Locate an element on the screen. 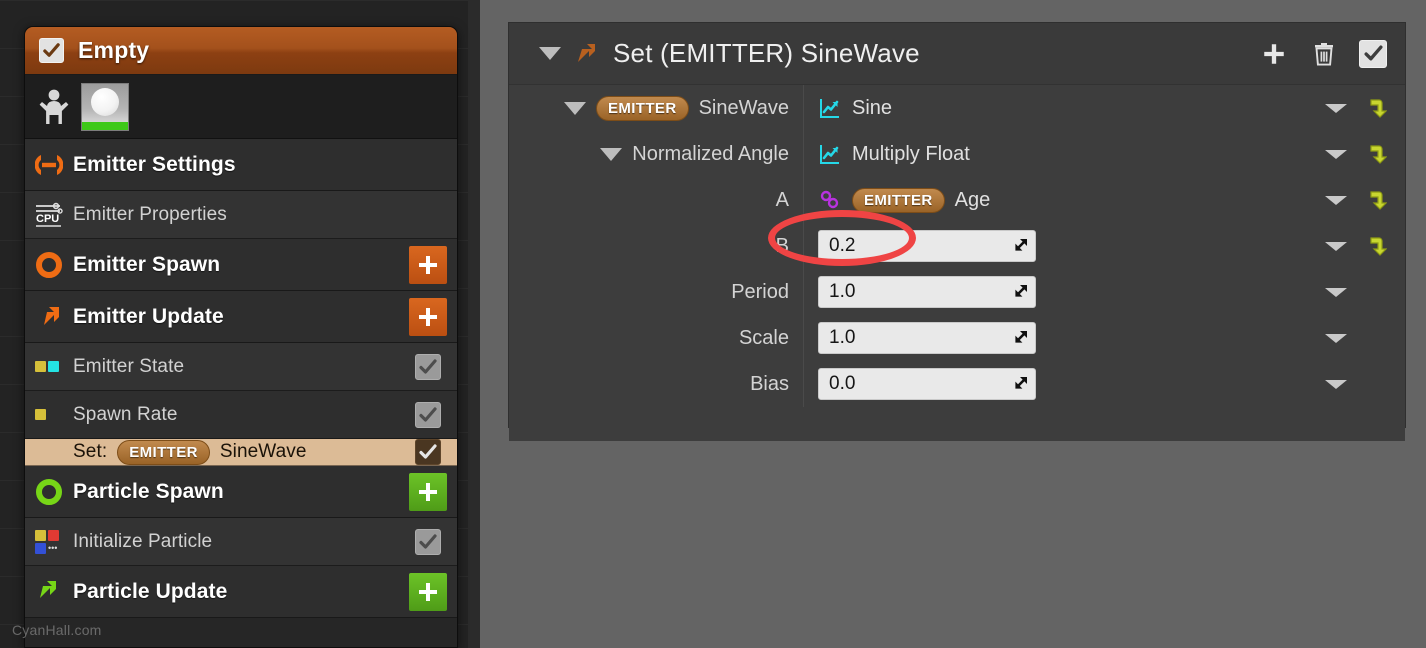 The width and height of the screenshot is (1426, 648). property-value-cell: Multiply Float is located at coordinates (1056, 154).